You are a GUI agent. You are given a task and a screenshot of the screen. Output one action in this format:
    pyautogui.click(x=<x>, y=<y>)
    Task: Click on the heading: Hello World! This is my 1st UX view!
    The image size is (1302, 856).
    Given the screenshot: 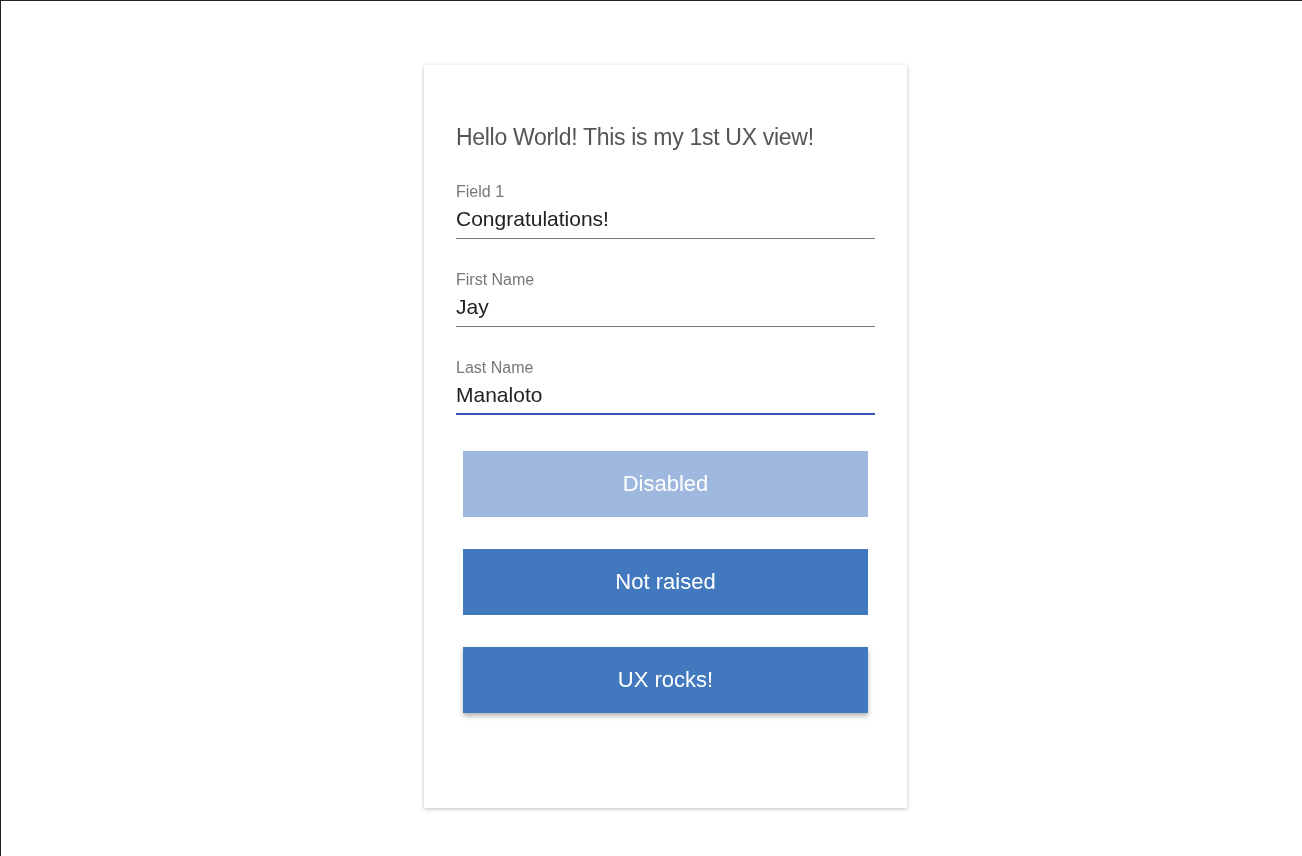 What is the action you would take?
    pyautogui.click(x=635, y=137)
    